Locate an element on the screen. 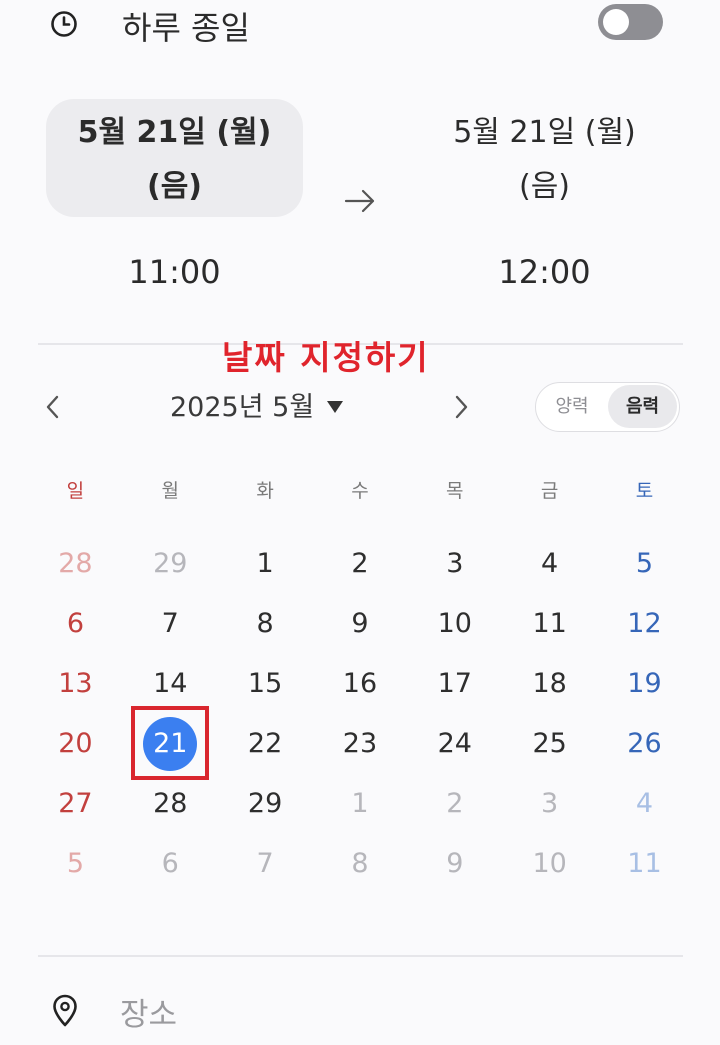  all-day-toggle is located at coordinates (630, 22).